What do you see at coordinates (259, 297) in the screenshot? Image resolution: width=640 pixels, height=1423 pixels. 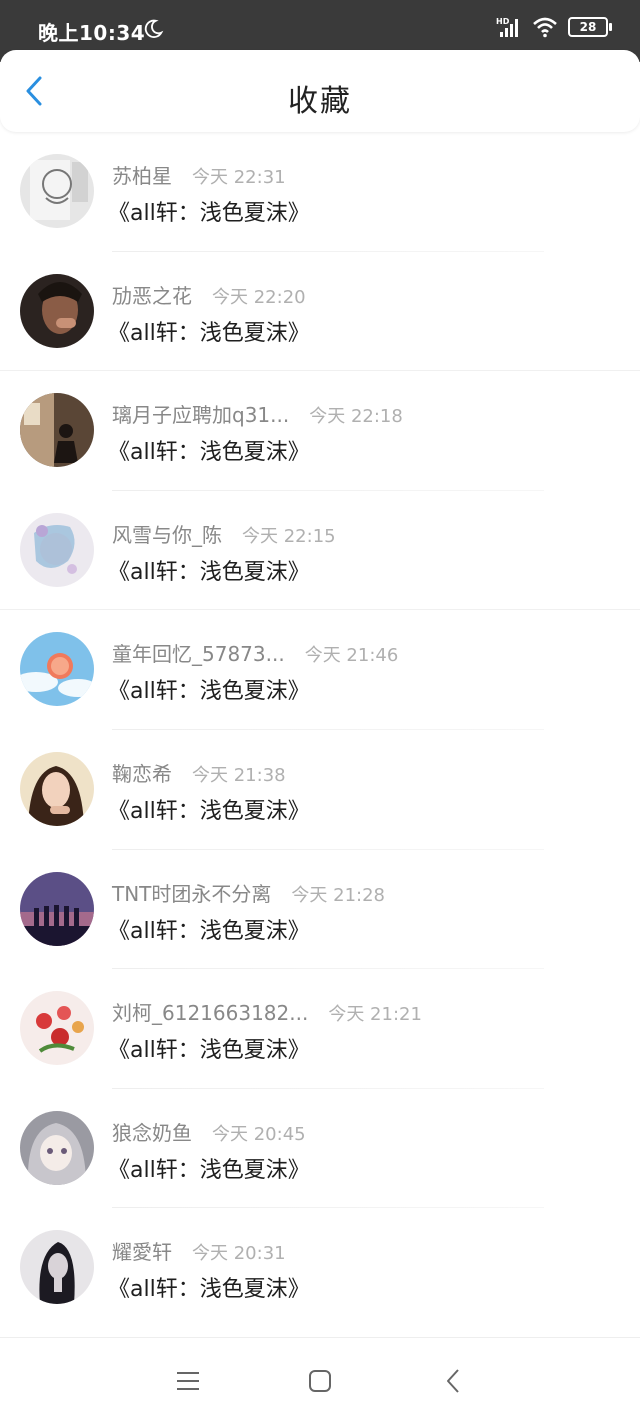 I see `timestamp: 今天 22:20` at bounding box center [259, 297].